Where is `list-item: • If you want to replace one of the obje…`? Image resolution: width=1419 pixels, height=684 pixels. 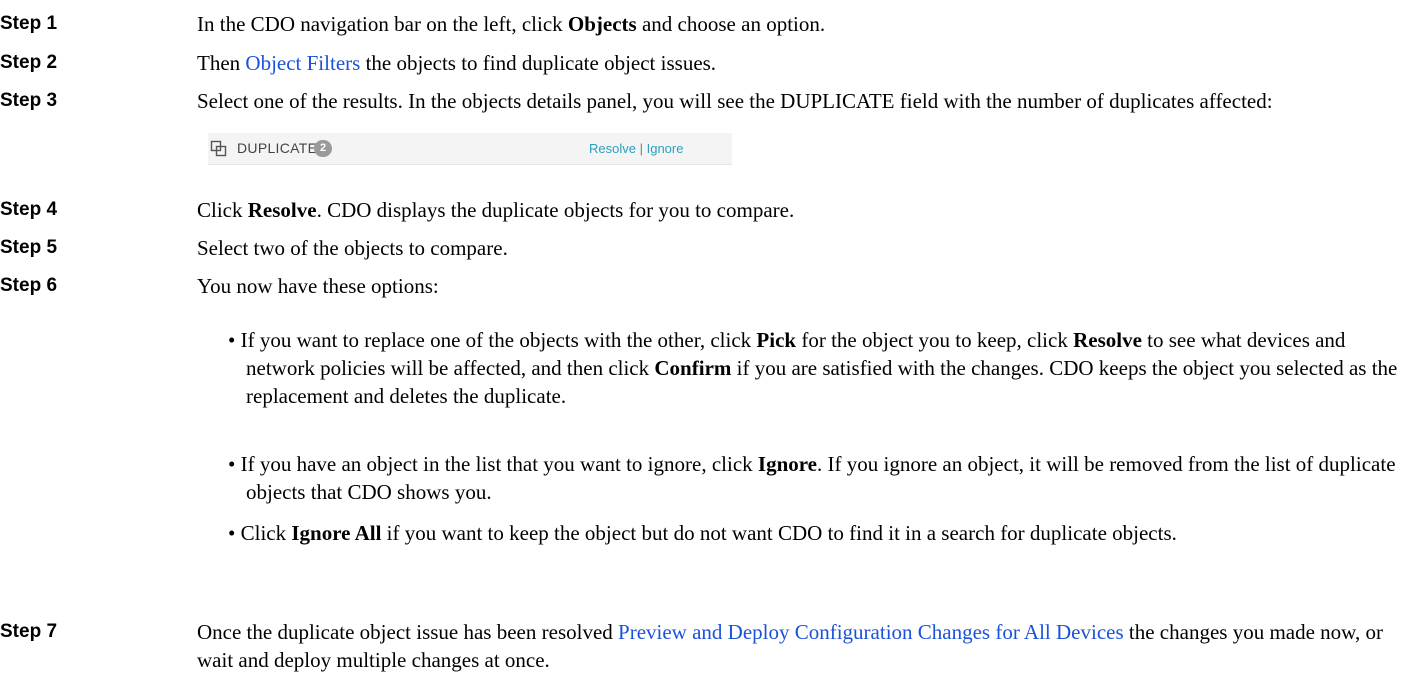
list-item: • If you want to replace one of the obje… is located at coordinates (818, 368).